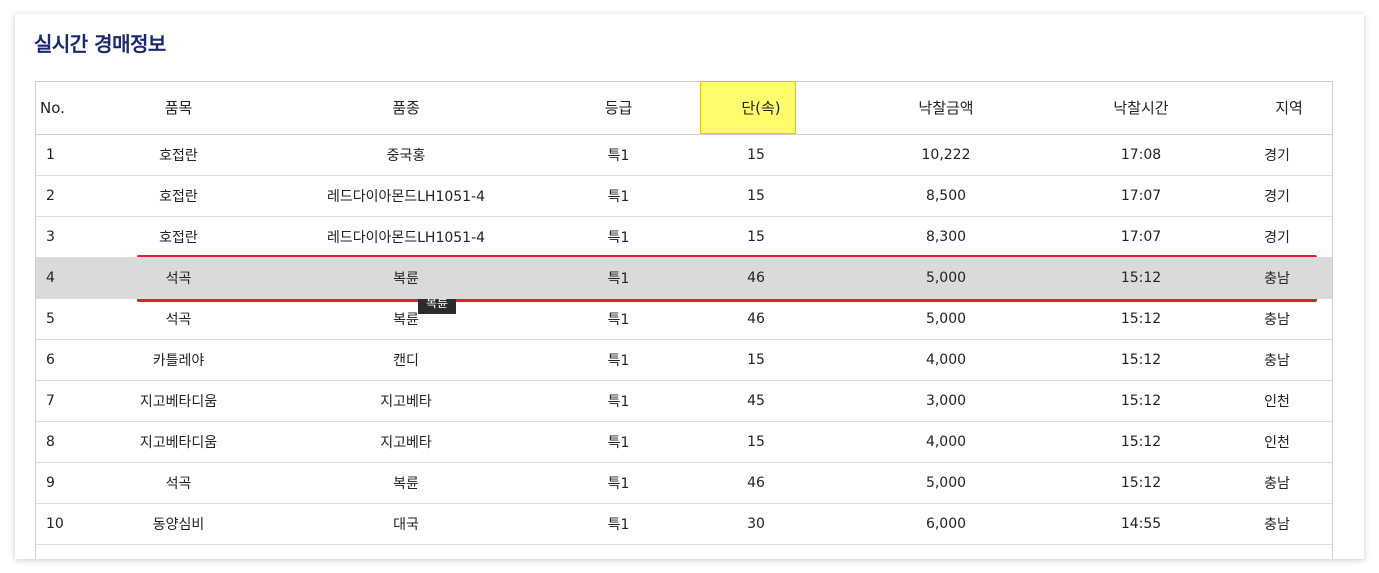  I want to click on table-row: 8 지고베타디움 지고베타 특1 15 4,000 15:12 인천, so click(684, 442).